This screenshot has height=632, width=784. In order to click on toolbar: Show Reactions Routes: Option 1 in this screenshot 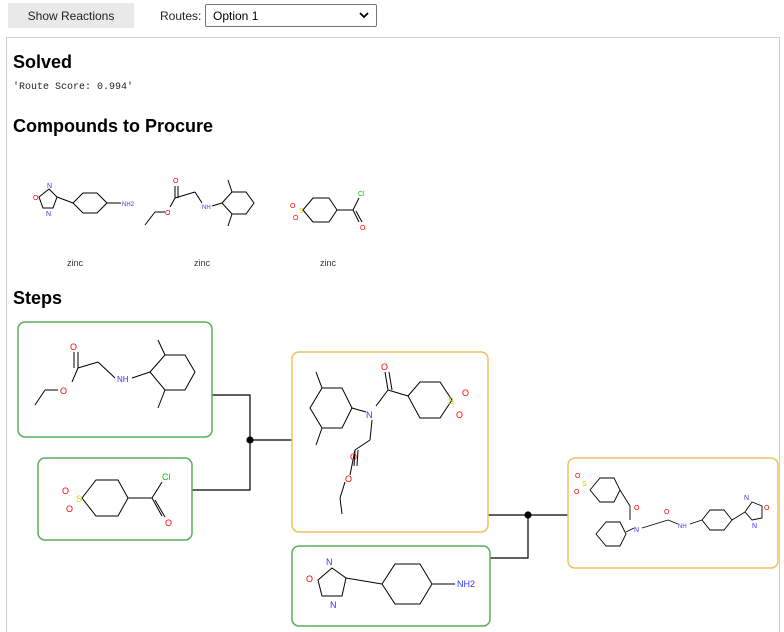, I will do `click(392, 17)`.